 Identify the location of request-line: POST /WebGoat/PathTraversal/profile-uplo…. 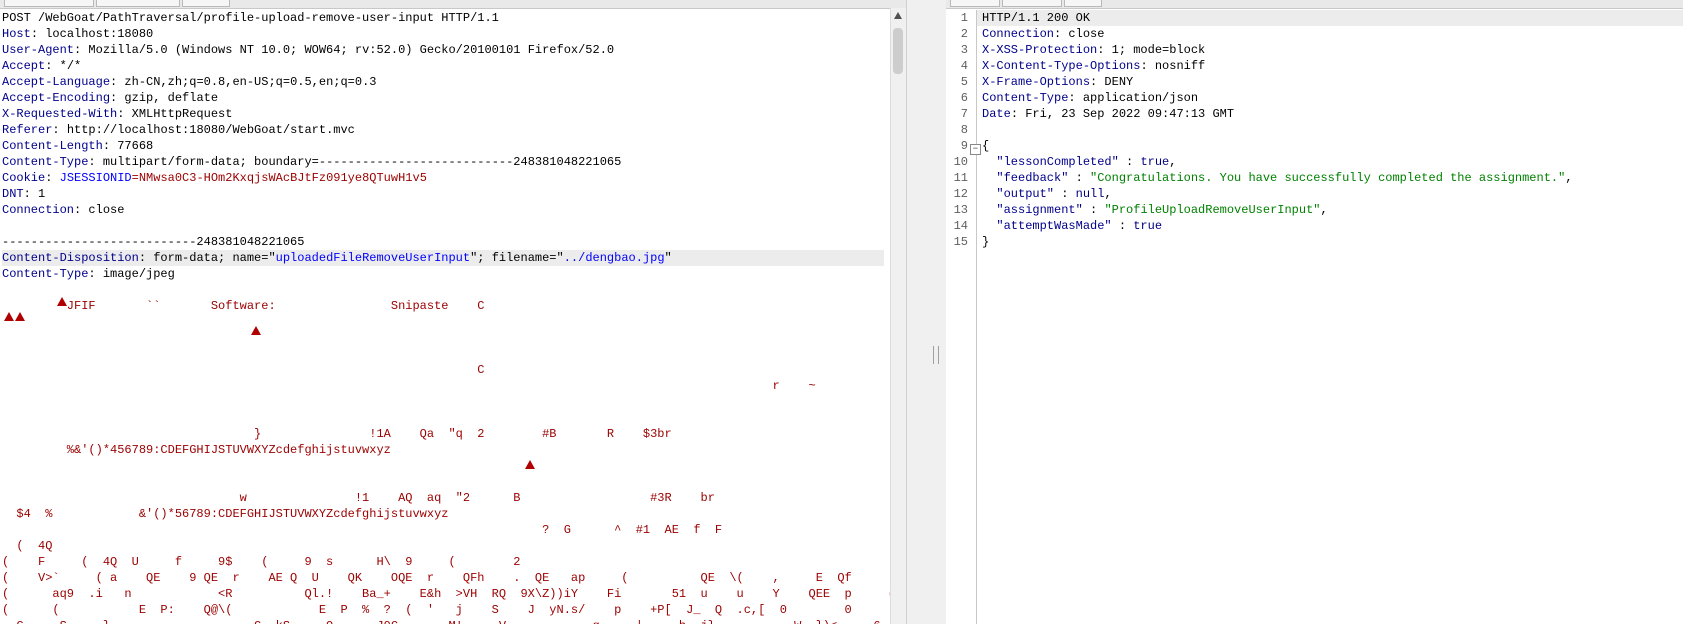
(250, 18).